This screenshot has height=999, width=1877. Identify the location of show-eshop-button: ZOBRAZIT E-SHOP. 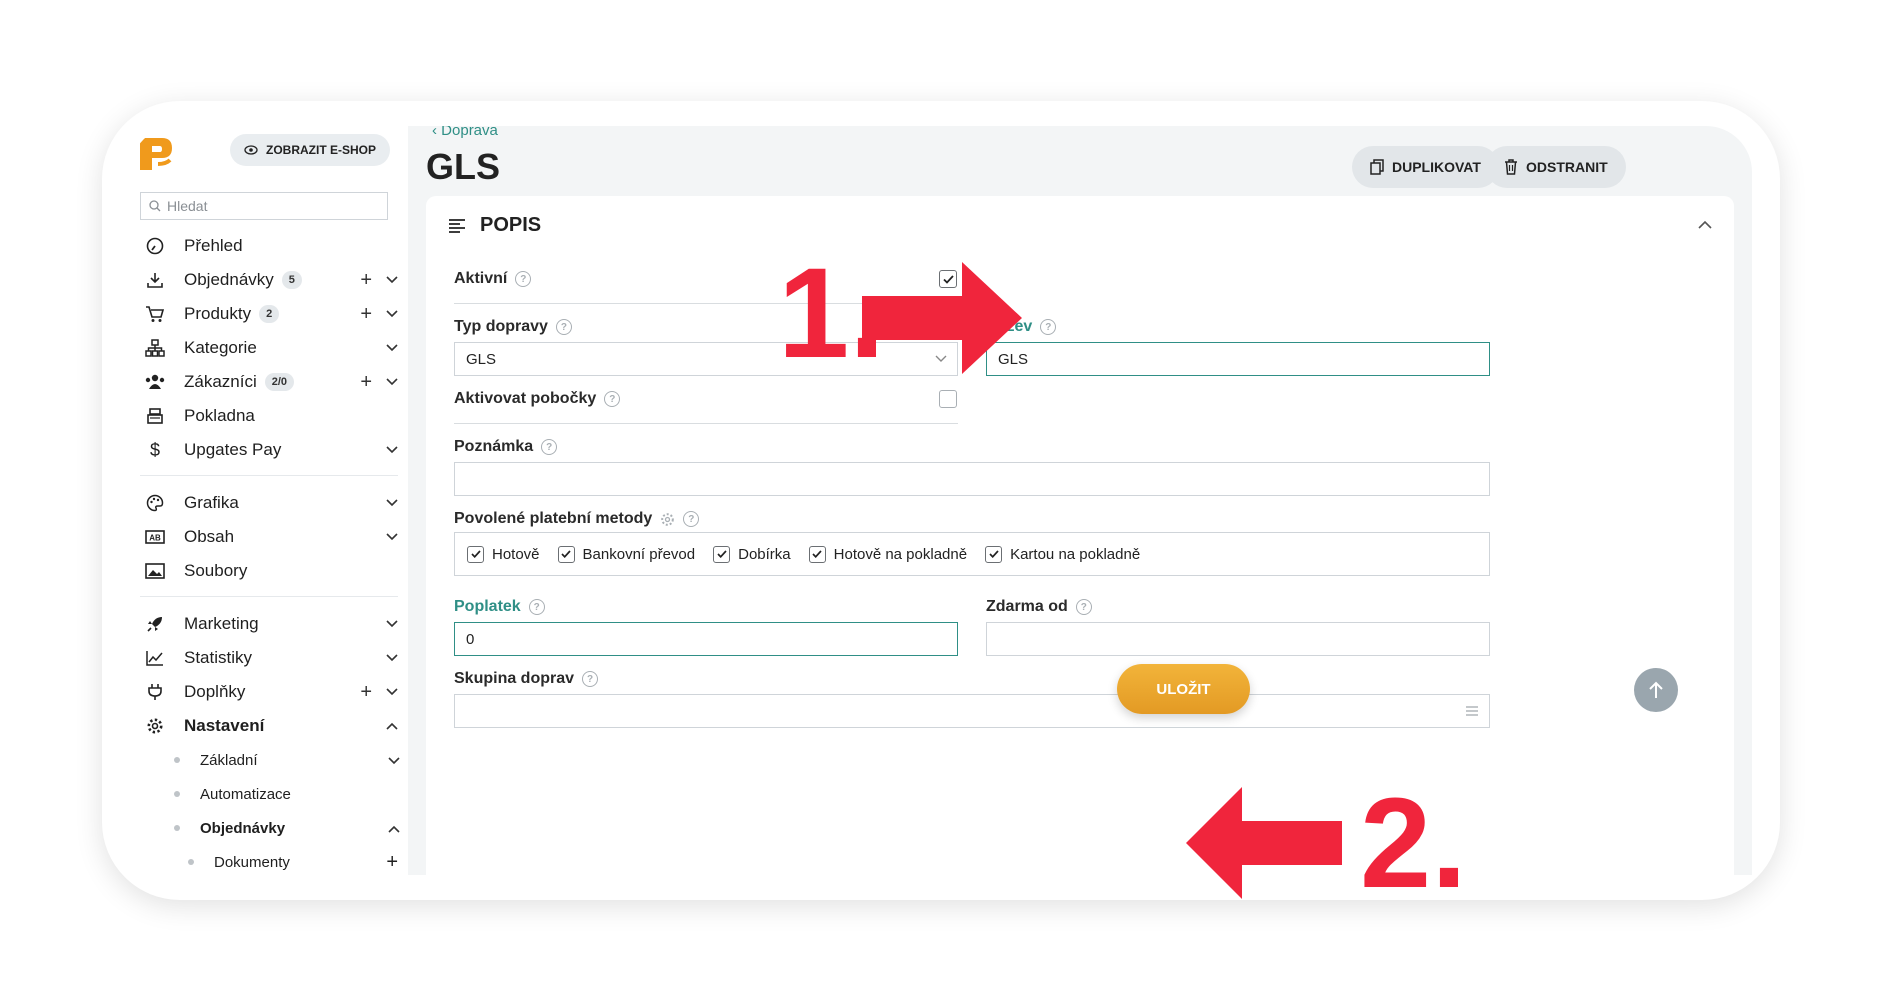
(310, 150).